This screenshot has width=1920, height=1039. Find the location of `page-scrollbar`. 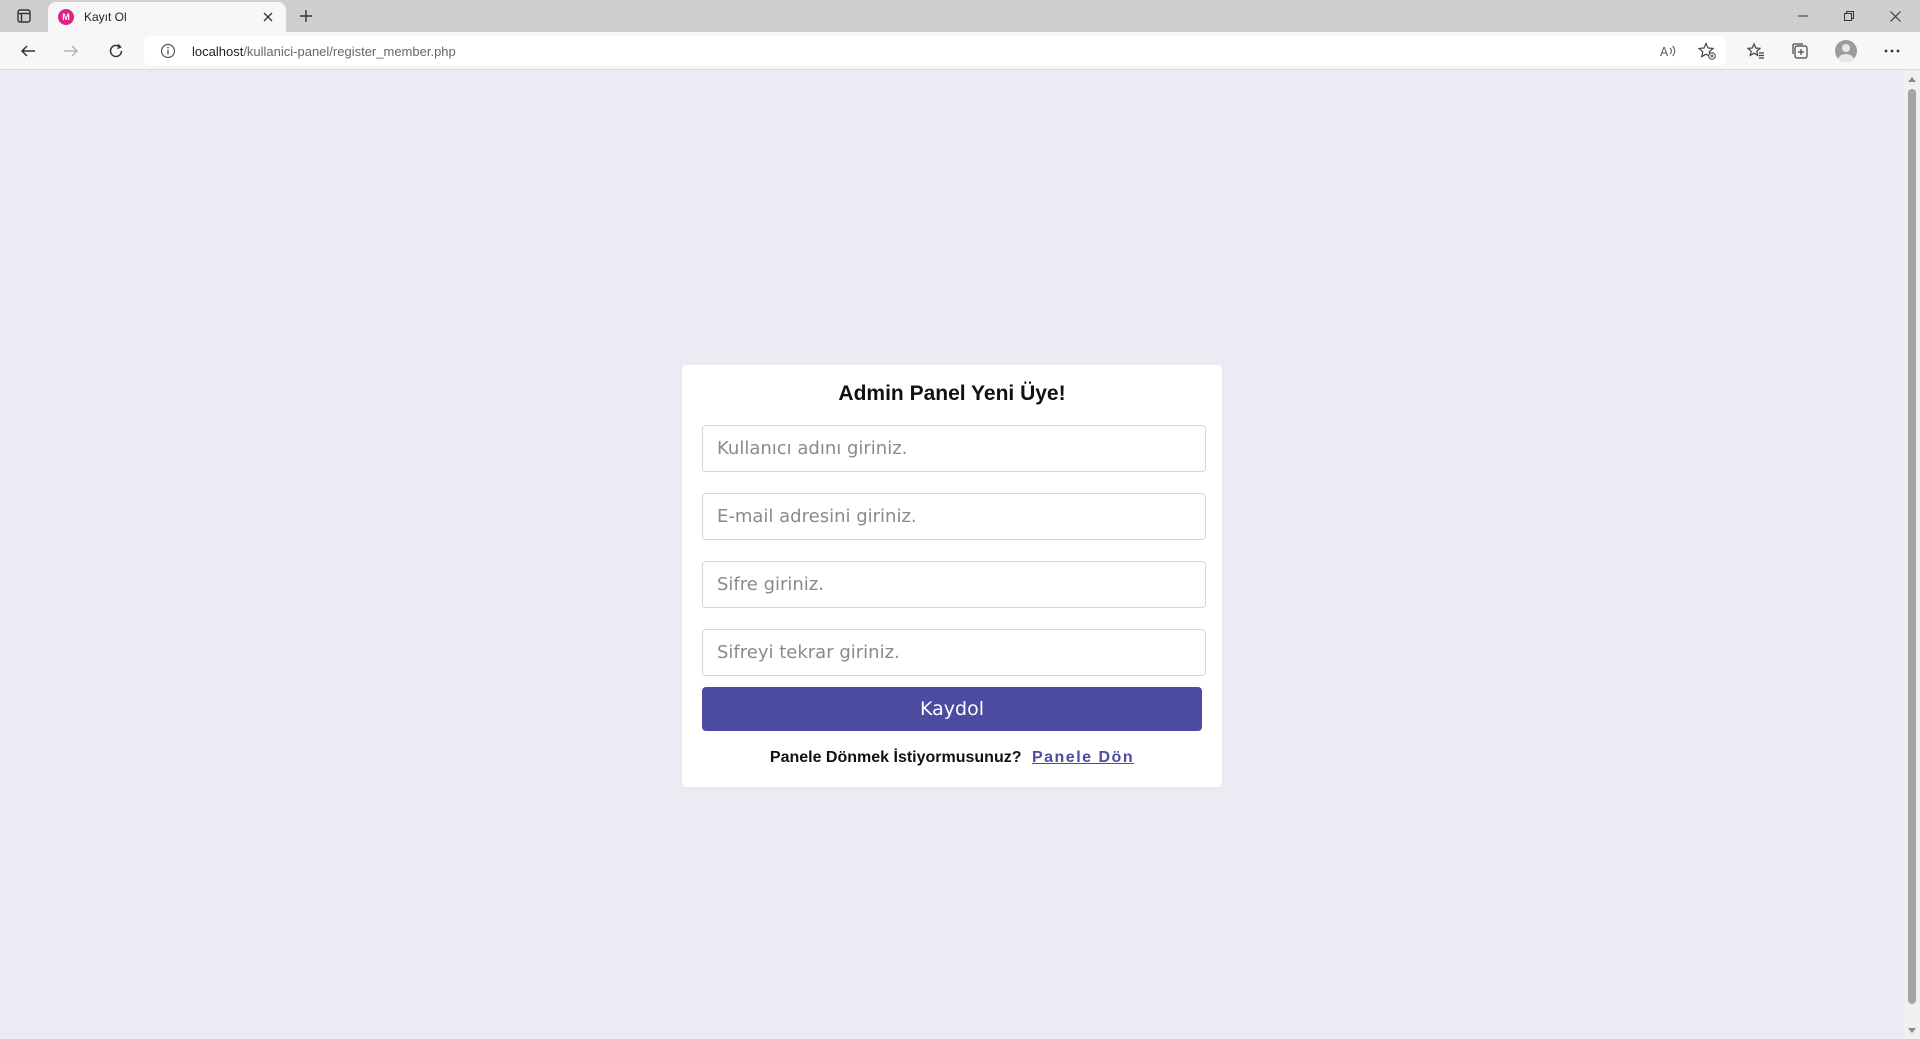

page-scrollbar is located at coordinates (1912, 555).